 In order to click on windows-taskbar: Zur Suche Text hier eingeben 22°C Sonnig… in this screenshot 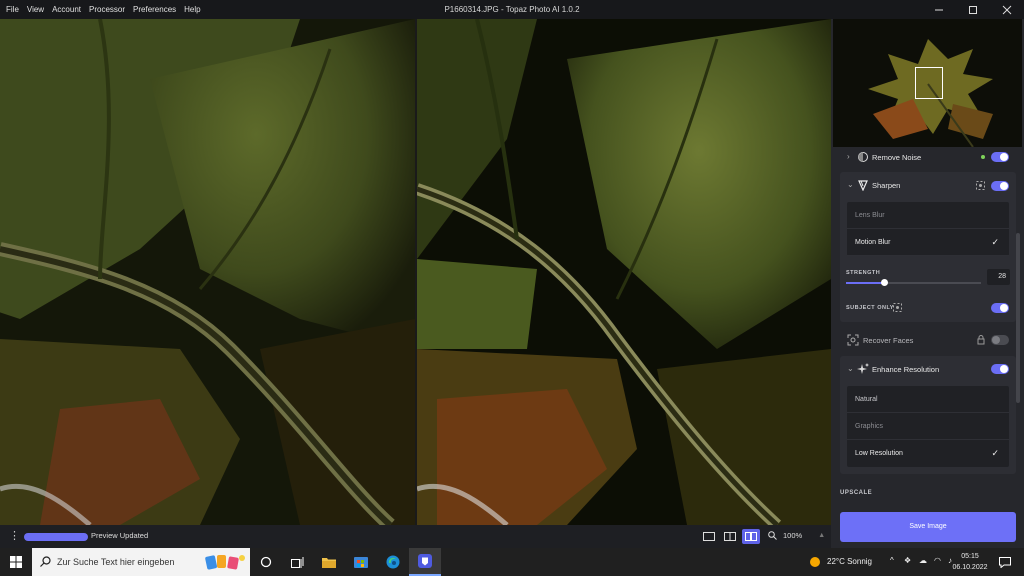, I will do `click(512, 562)`.